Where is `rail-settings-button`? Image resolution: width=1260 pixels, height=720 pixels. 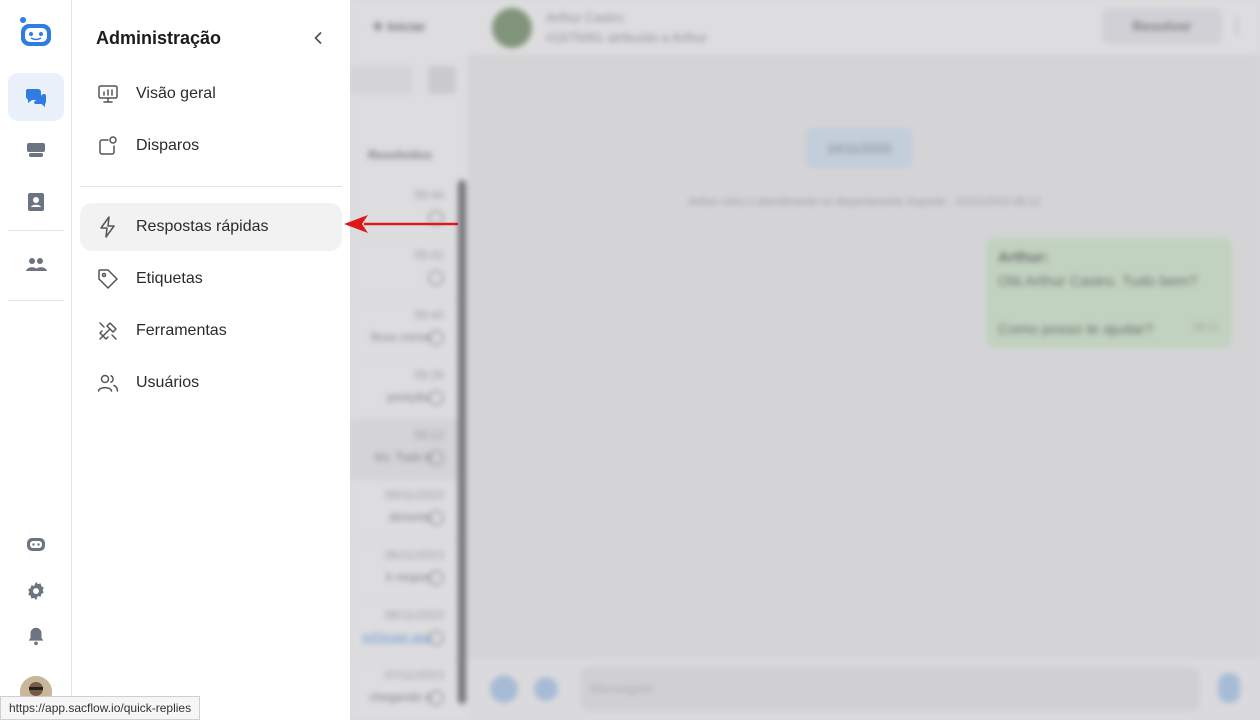 rail-settings-button is located at coordinates (36, 591).